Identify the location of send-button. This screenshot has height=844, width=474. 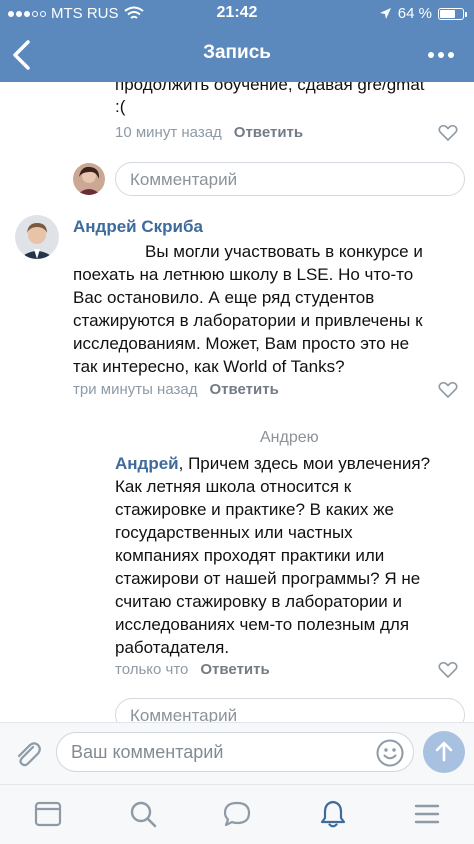
(444, 752).